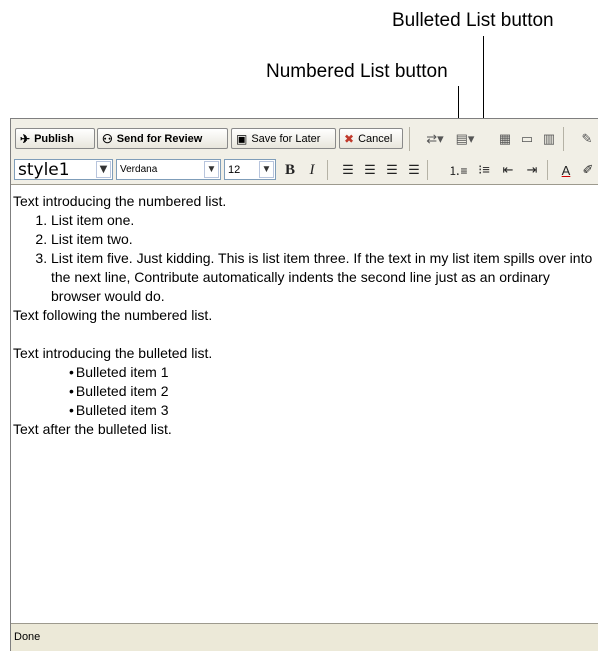 This screenshot has height=651, width=598. What do you see at coordinates (250, 169) in the screenshot?
I see `size-select: 12 ▼` at bounding box center [250, 169].